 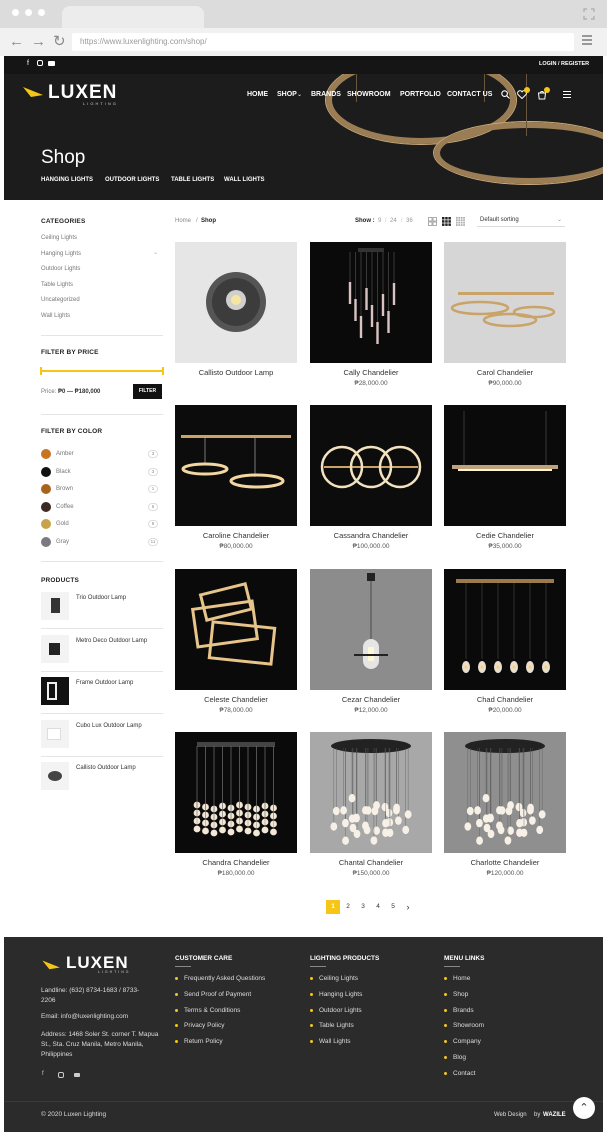 I want to click on nav-brands: BRANDS, so click(x=326, y=94).